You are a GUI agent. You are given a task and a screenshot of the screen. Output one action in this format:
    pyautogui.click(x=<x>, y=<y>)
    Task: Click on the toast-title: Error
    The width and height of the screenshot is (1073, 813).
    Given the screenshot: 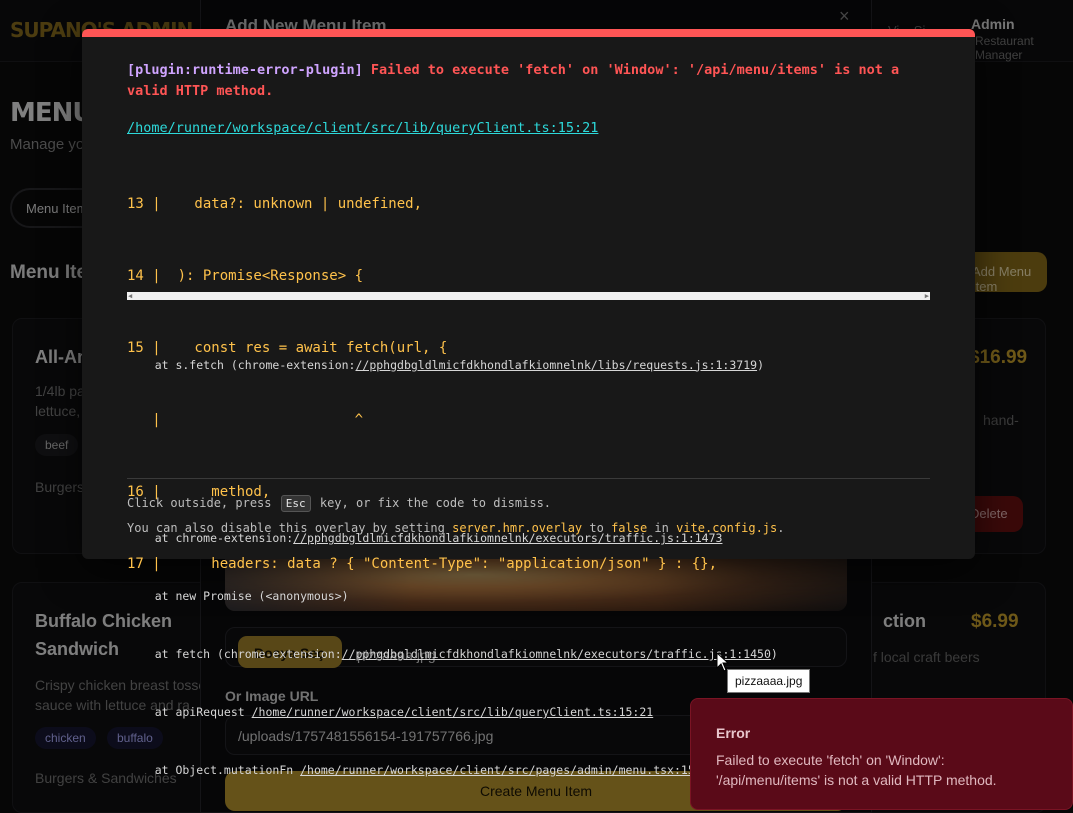 What is the action you would take?
    pyautogui.click(x=733, y=733)
    